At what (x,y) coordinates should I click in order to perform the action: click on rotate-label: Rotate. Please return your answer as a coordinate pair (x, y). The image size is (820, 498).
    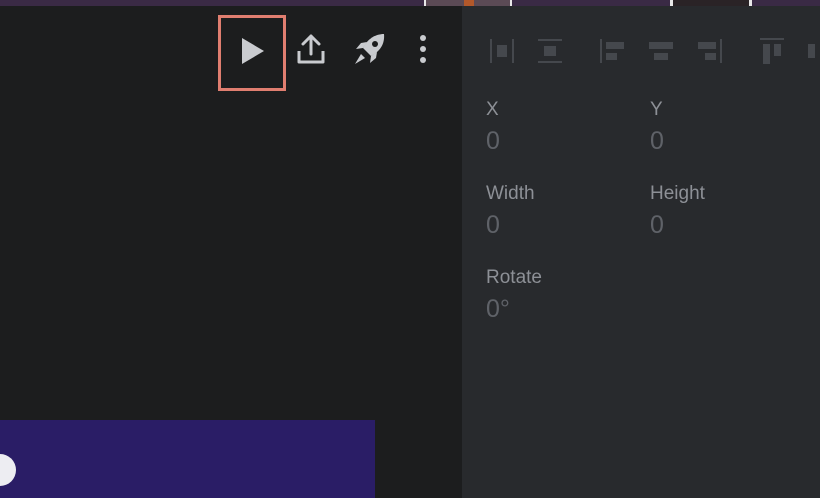
    Looking at the image, I should click on (514, 277).